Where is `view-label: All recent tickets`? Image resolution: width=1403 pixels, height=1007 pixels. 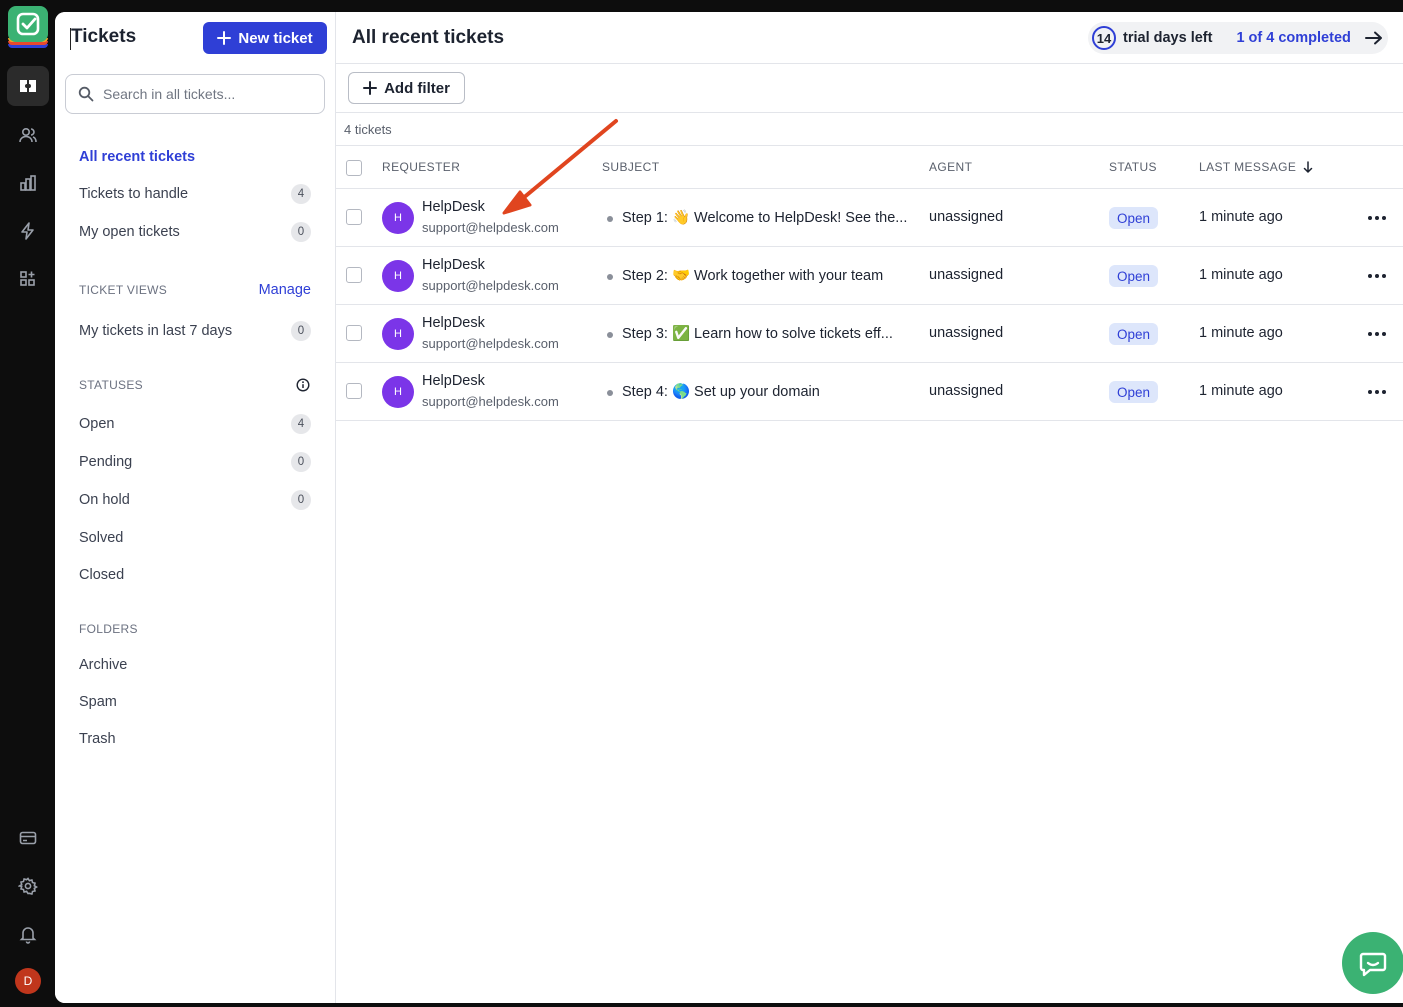 view-label: All recent tickets is located at coordinates (137, 157).